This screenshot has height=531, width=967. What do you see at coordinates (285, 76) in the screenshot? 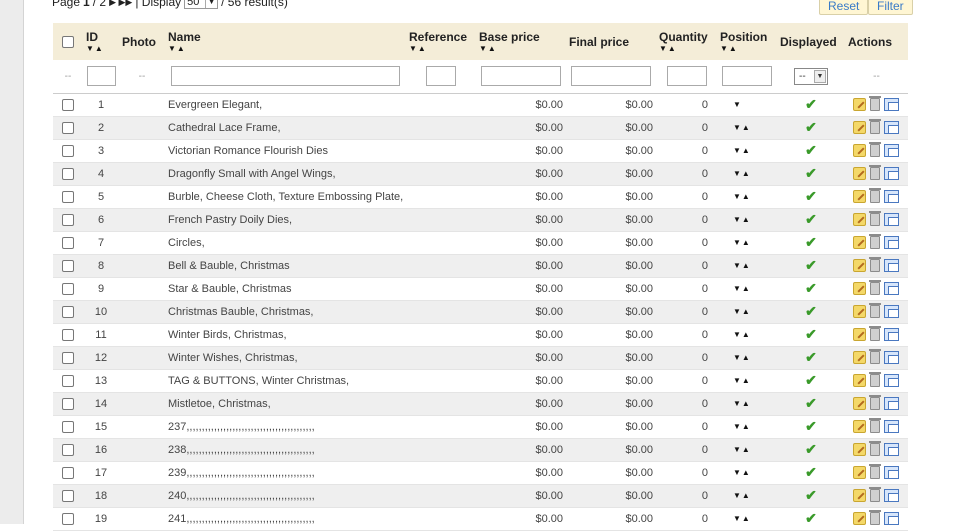
I see `name-filter-input` at bounding box center [285, 76].